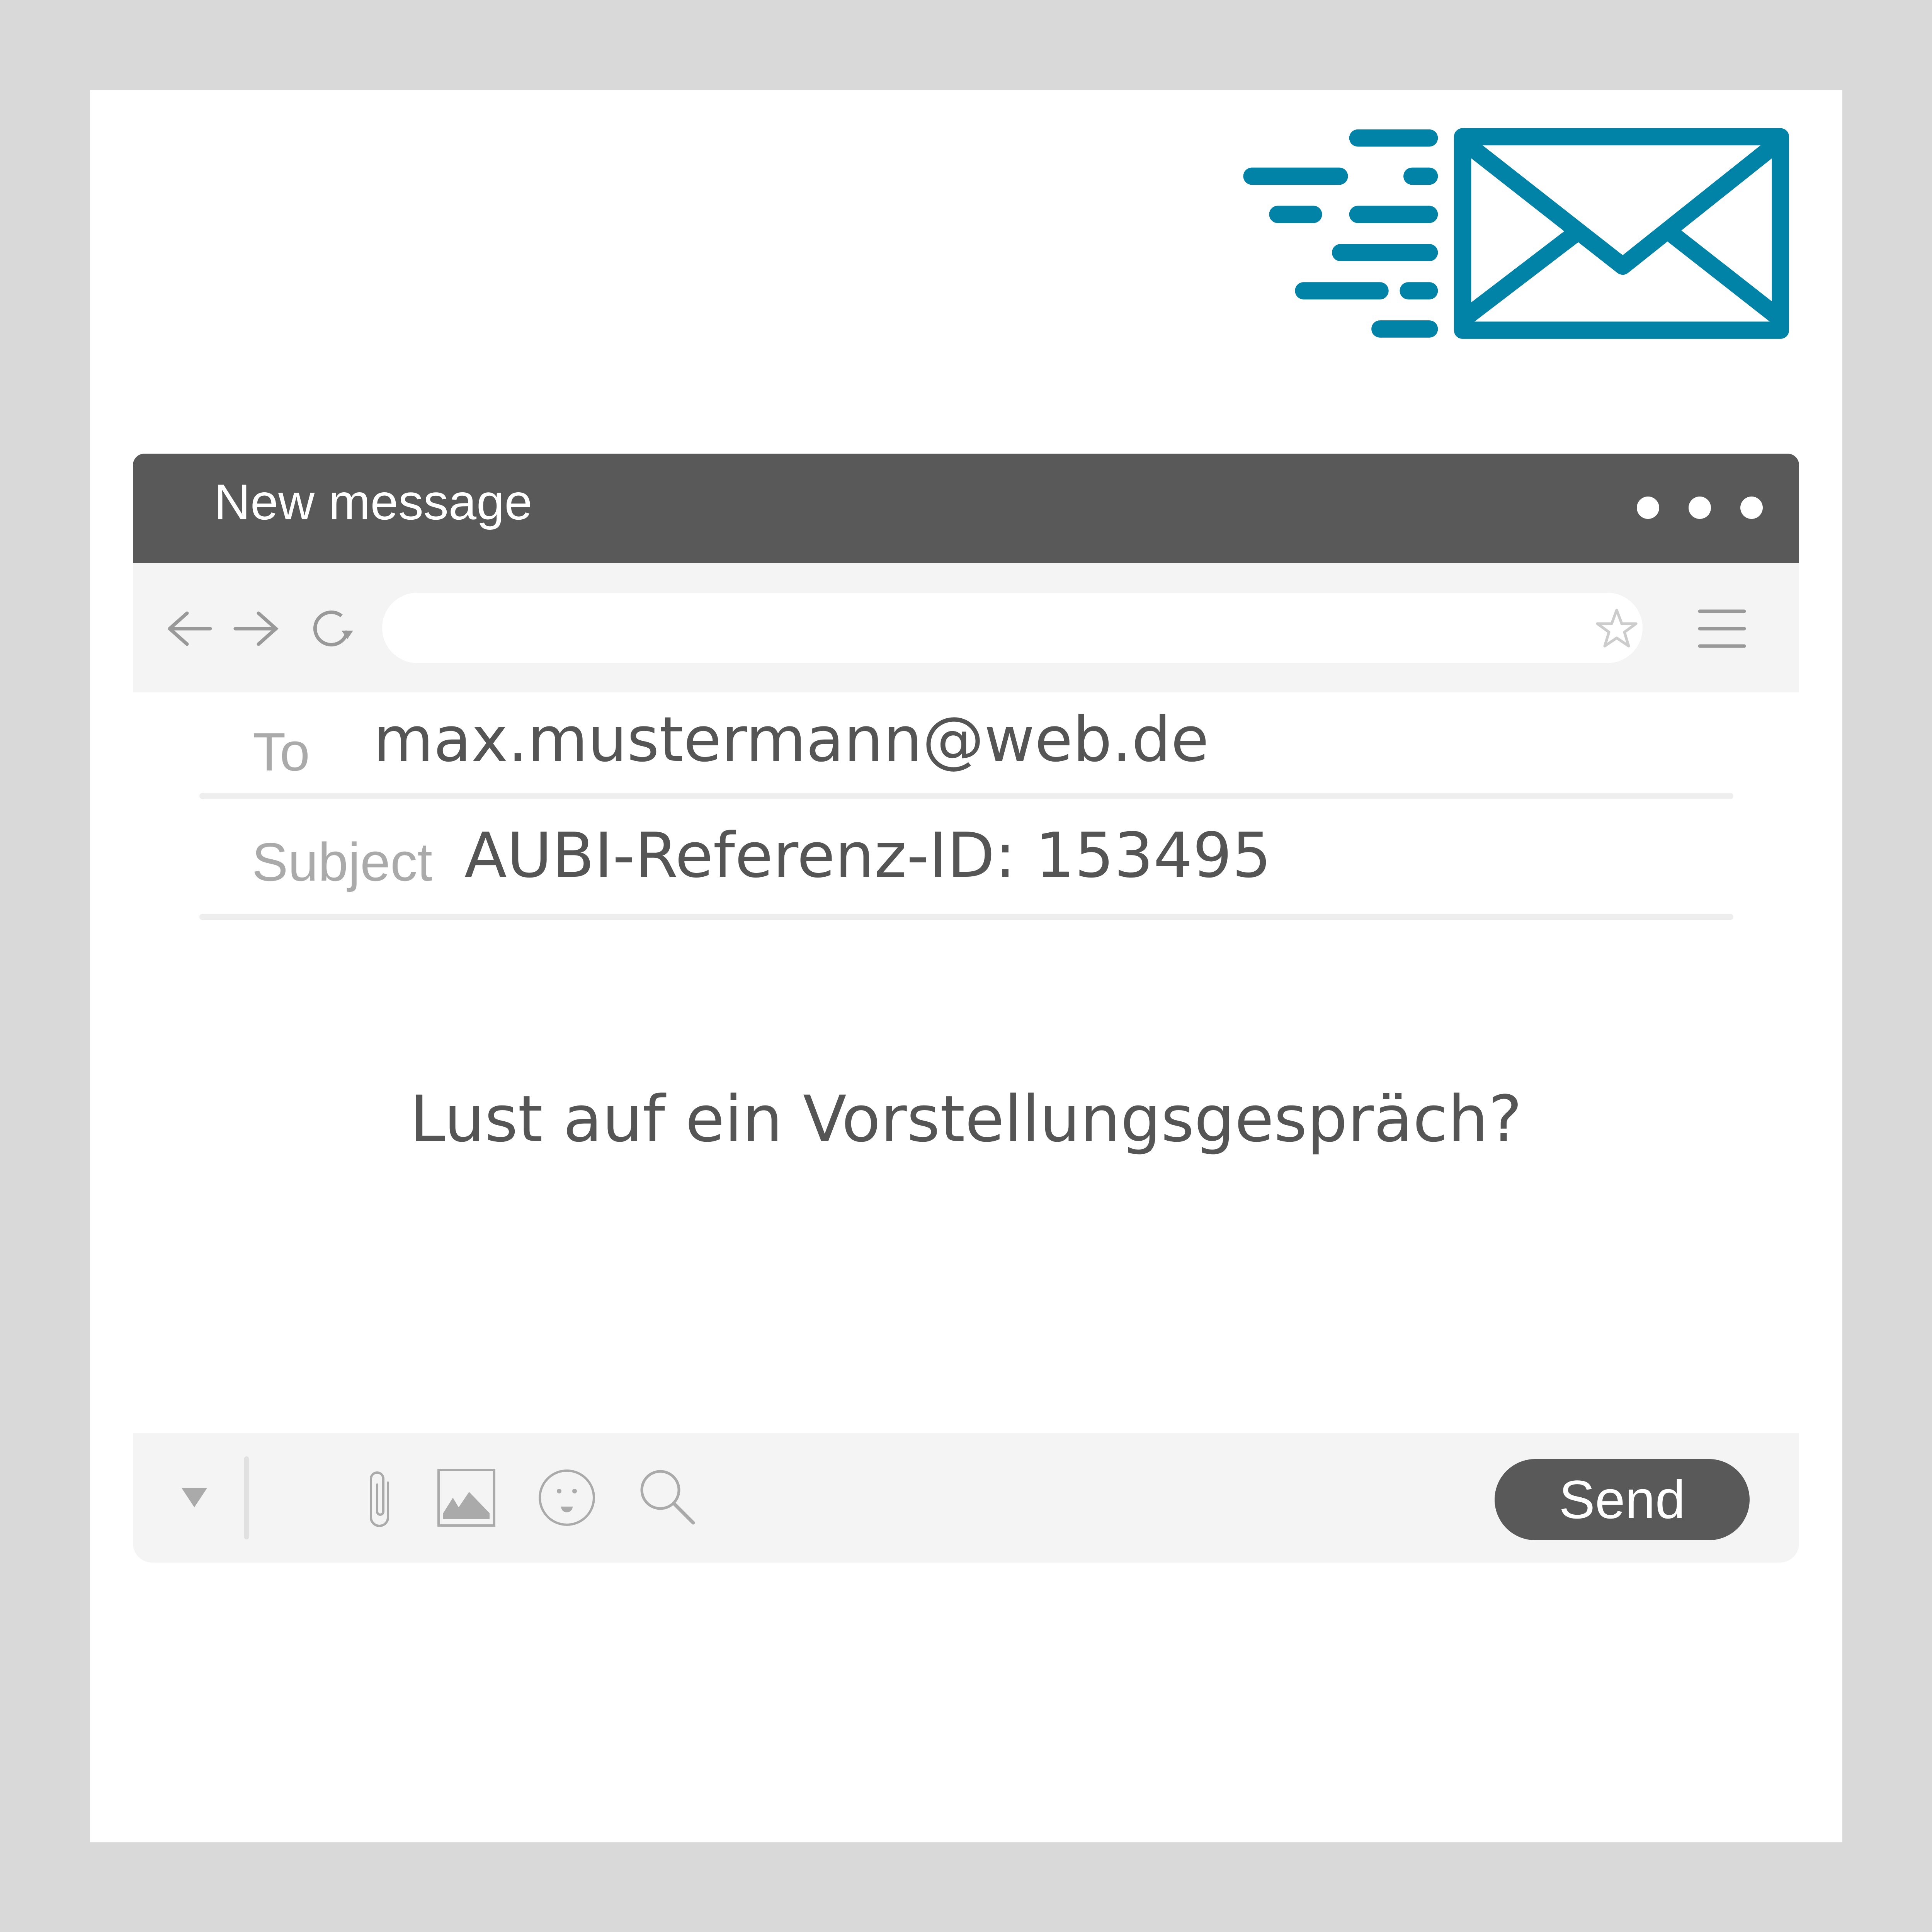 This screenshot has height=1932, width=1932. What do you see at coordinates (191, 628) in the screenshot?
I see `back-arrow-icon` at bounding box center [191, 628].